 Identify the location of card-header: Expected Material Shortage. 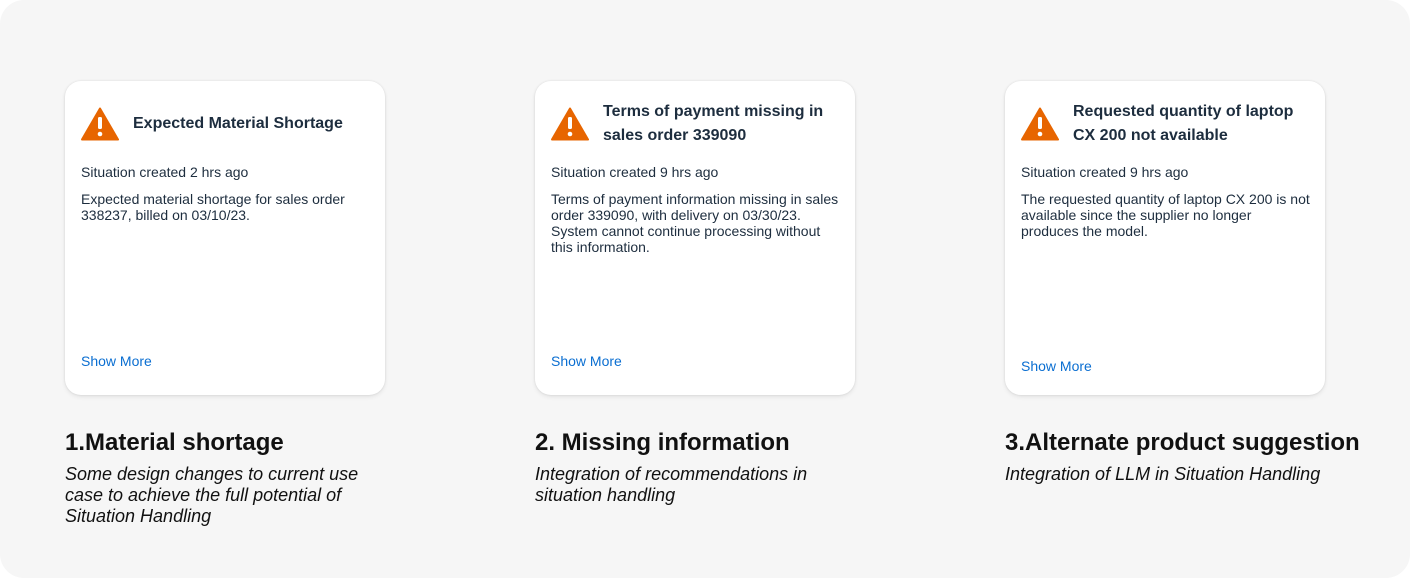
(226, 124).